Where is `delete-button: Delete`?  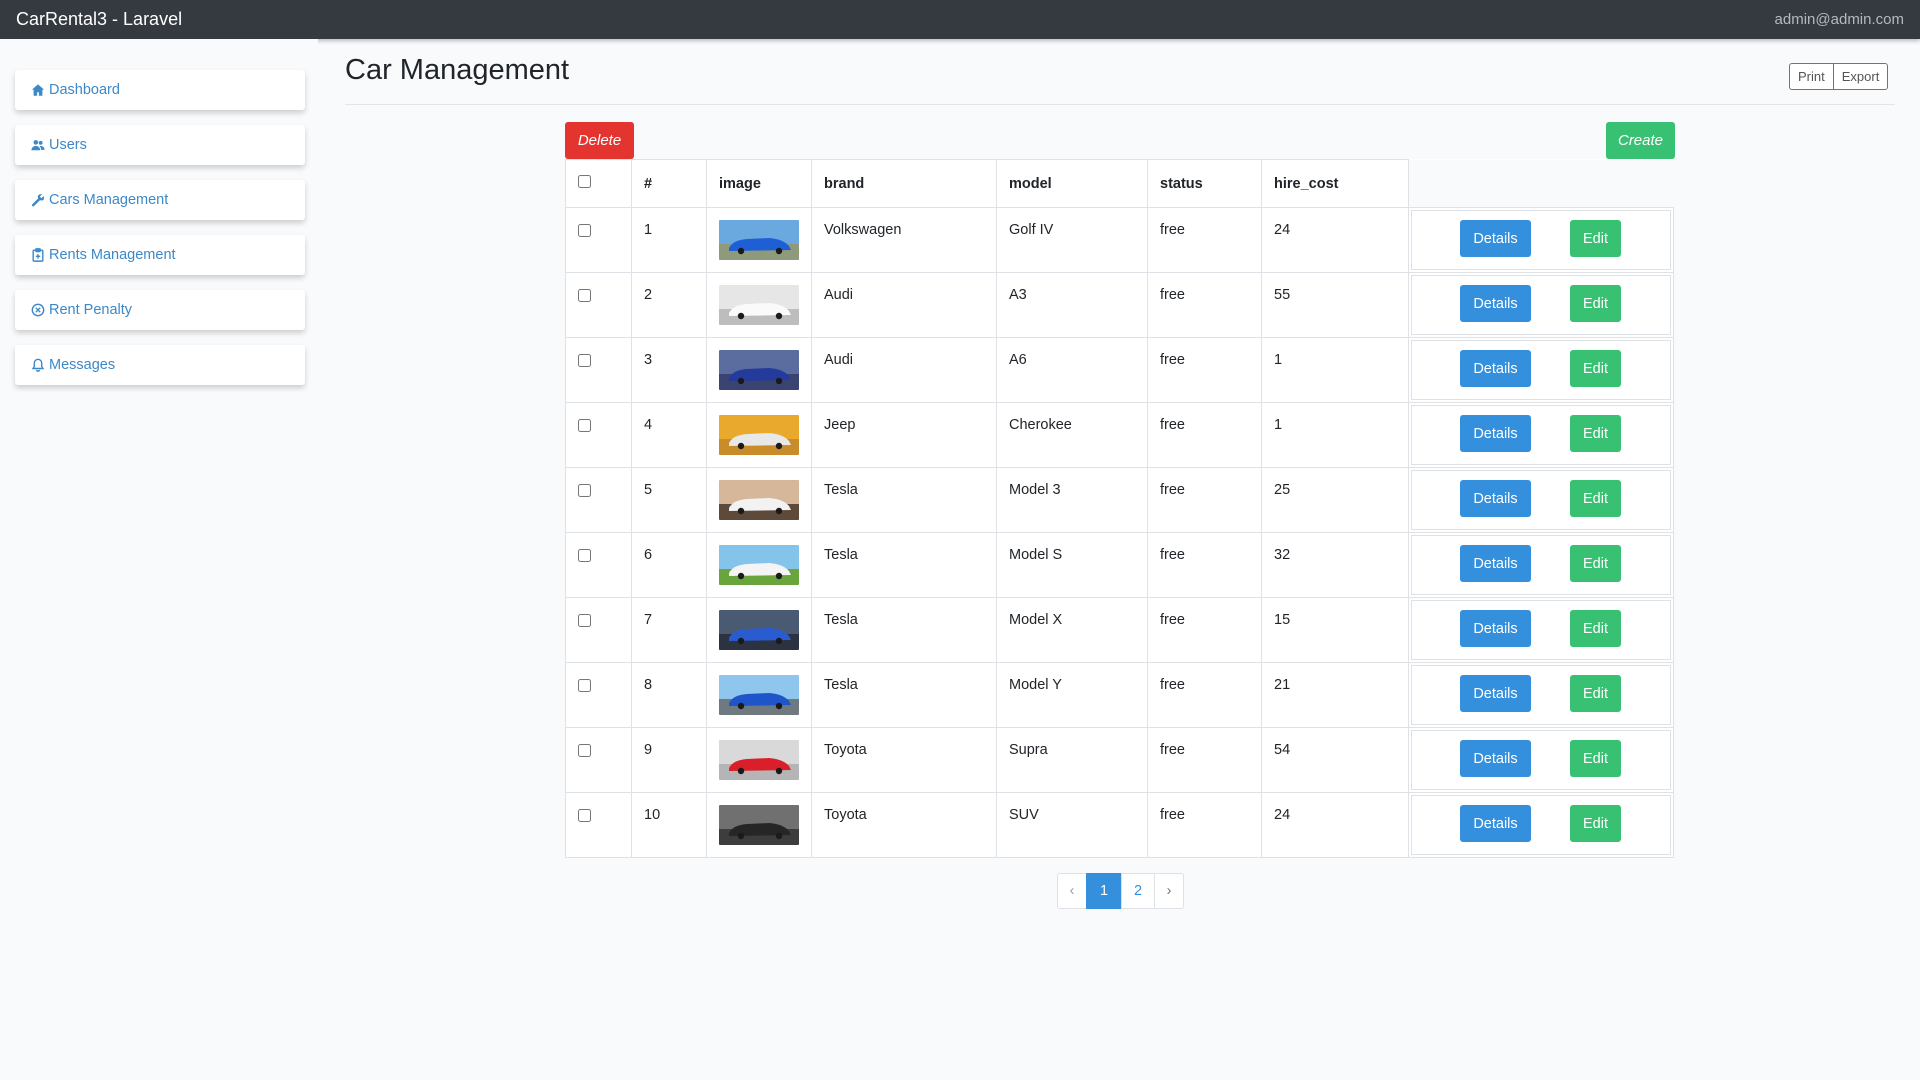
delete-button: Delete is located at coordinates (599, 140).